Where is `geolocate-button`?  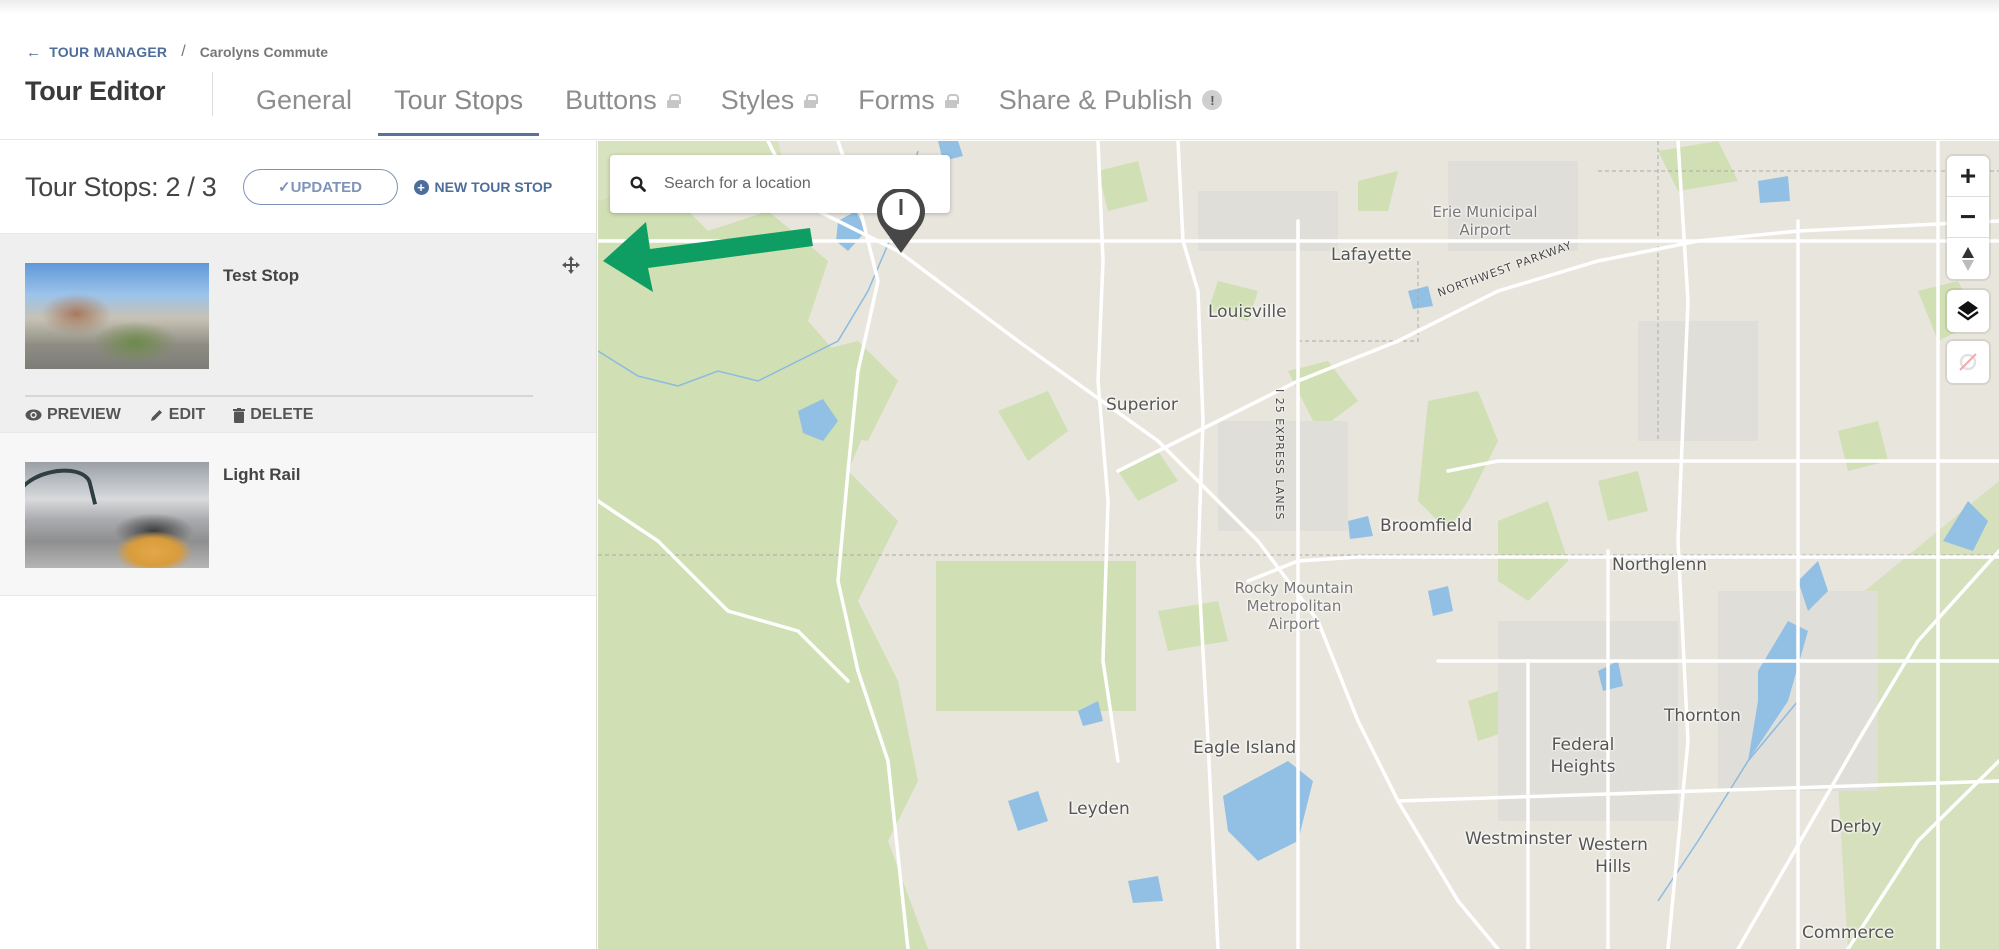
geolocate-button is located at coordinates (1968, 362).